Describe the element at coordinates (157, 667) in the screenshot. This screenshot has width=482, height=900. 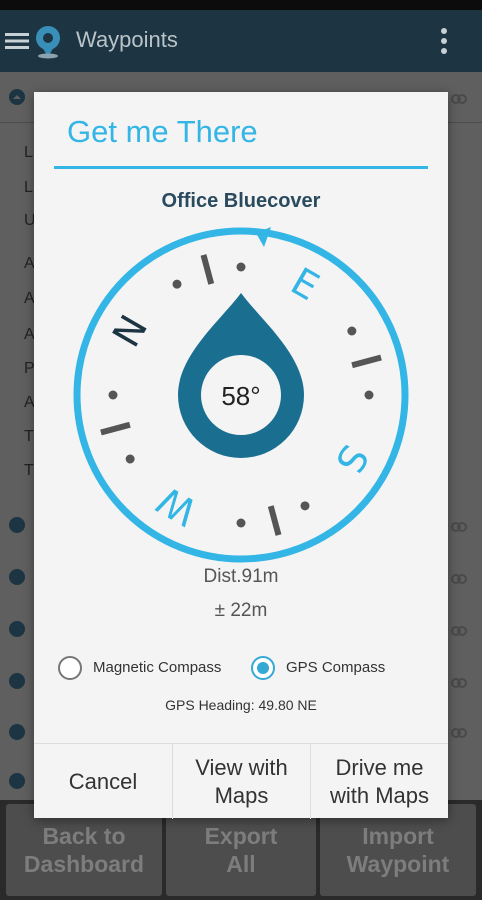
I see `magnetic-compass-label: Magnetic Compass` at that location.